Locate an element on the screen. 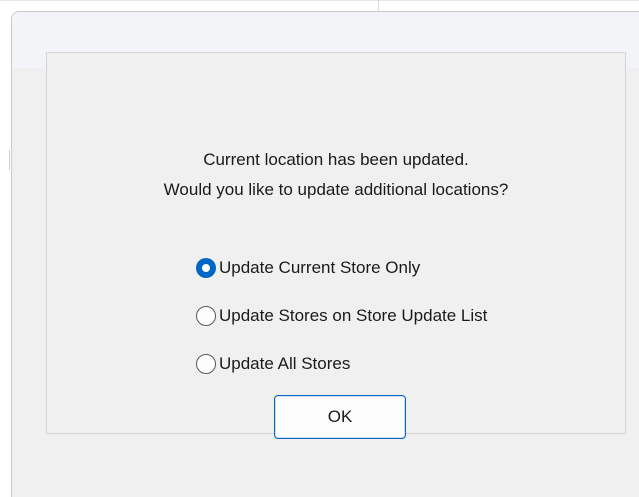 The width and height of the screenshot is (639, 497). option-update-all-stores: Update All Stores is located at coordinates (341, 364).